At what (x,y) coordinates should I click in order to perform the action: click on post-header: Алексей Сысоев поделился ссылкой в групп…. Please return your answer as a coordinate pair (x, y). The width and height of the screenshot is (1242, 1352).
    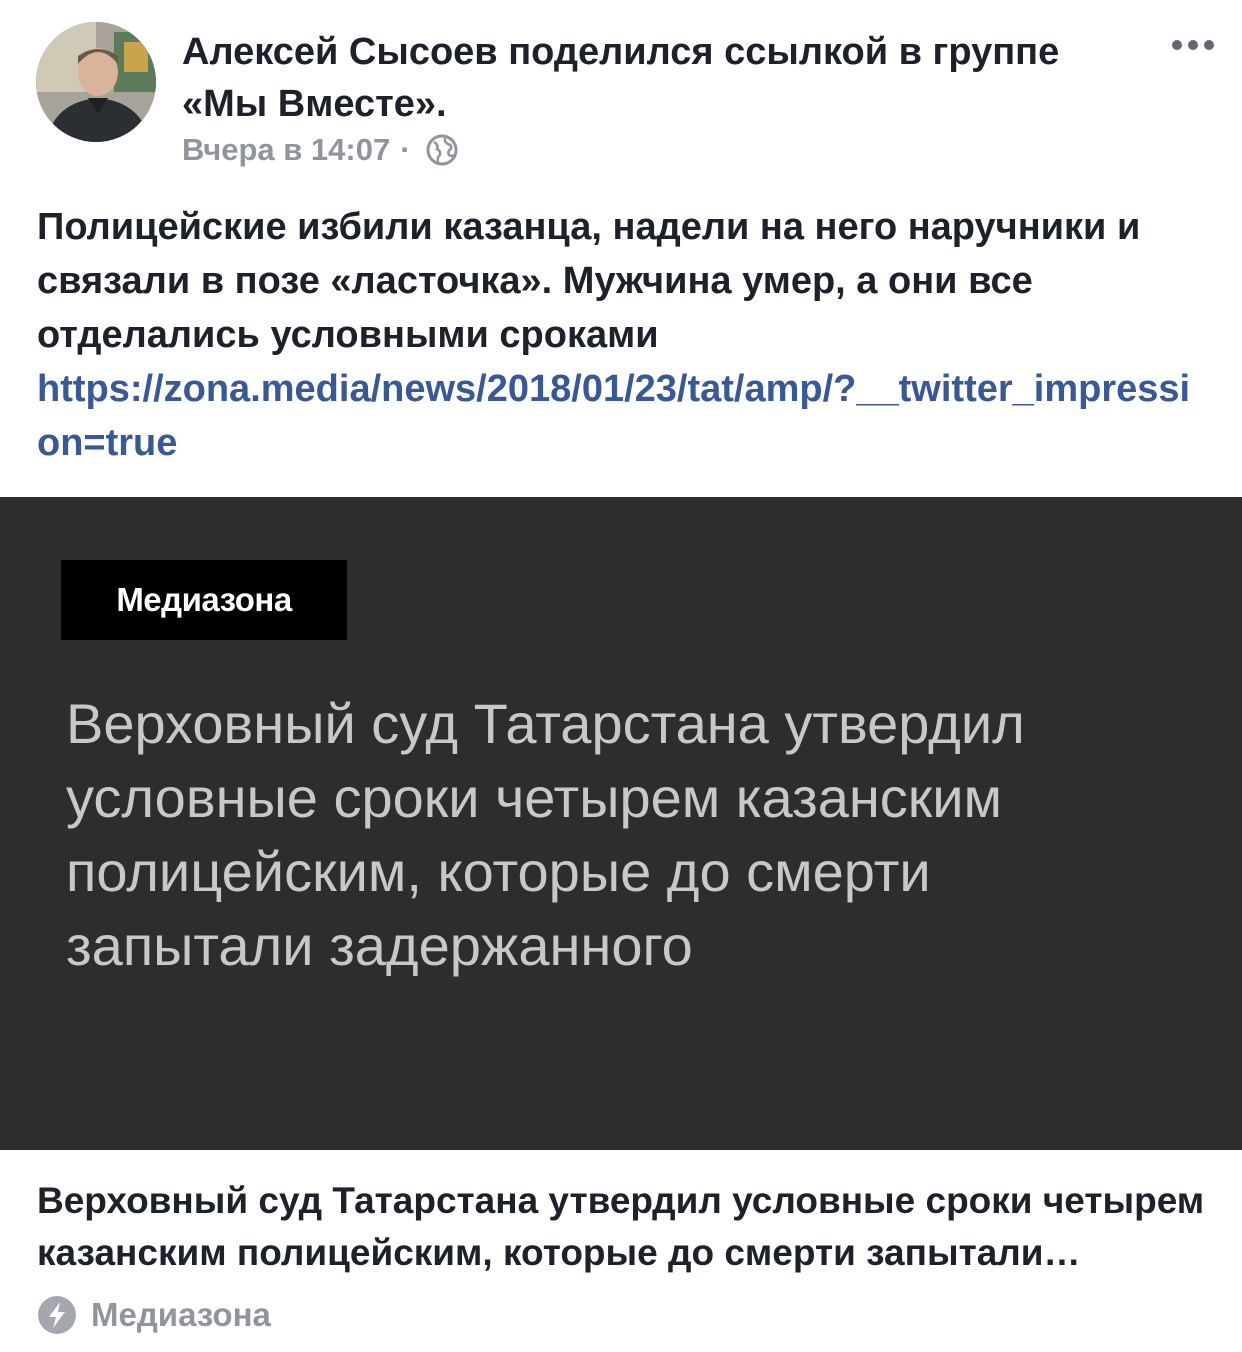
    Looking at the image, I should click on (642, 78).